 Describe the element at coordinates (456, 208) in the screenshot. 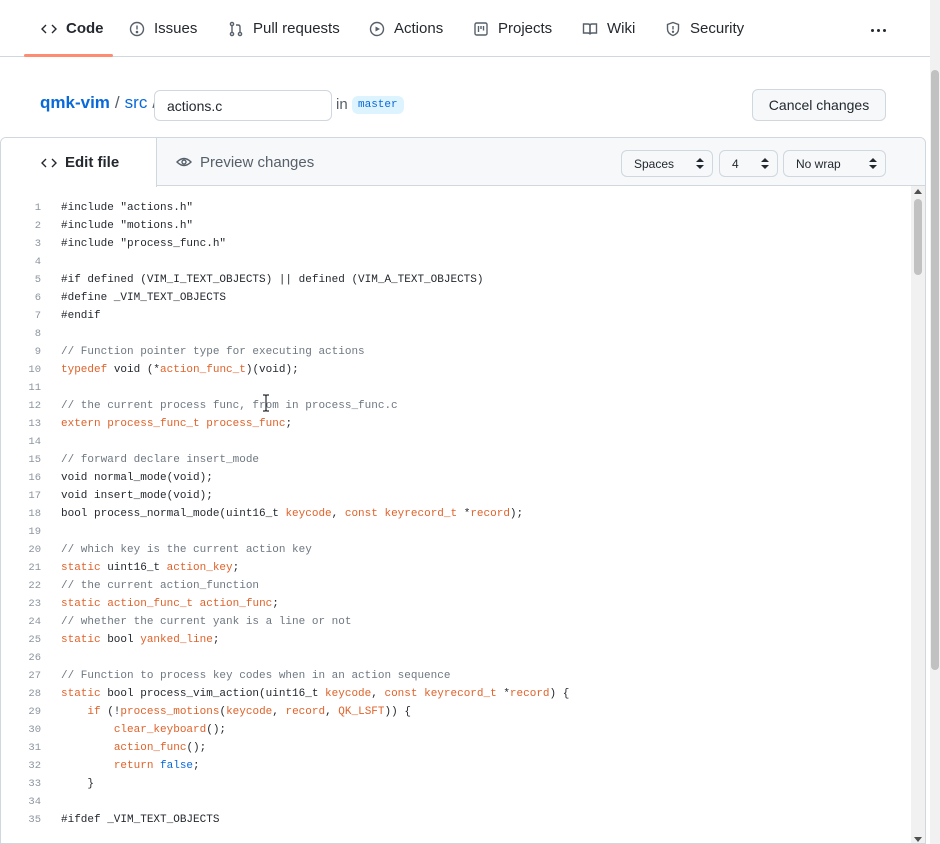

I see `code-line: 1 #include "actions.h"` at that location.